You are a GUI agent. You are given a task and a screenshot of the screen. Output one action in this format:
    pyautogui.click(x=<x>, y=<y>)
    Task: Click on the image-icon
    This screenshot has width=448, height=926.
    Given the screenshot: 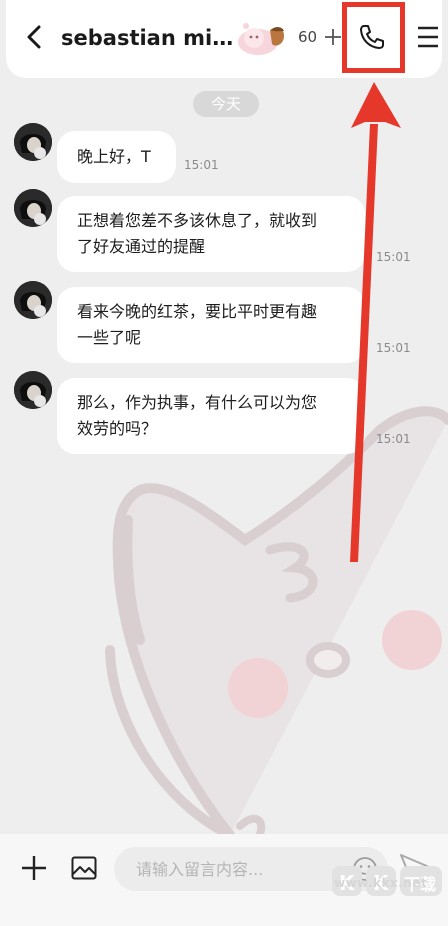 What is the action you would take?
    pyautogui.click(x=84, y=868)
    